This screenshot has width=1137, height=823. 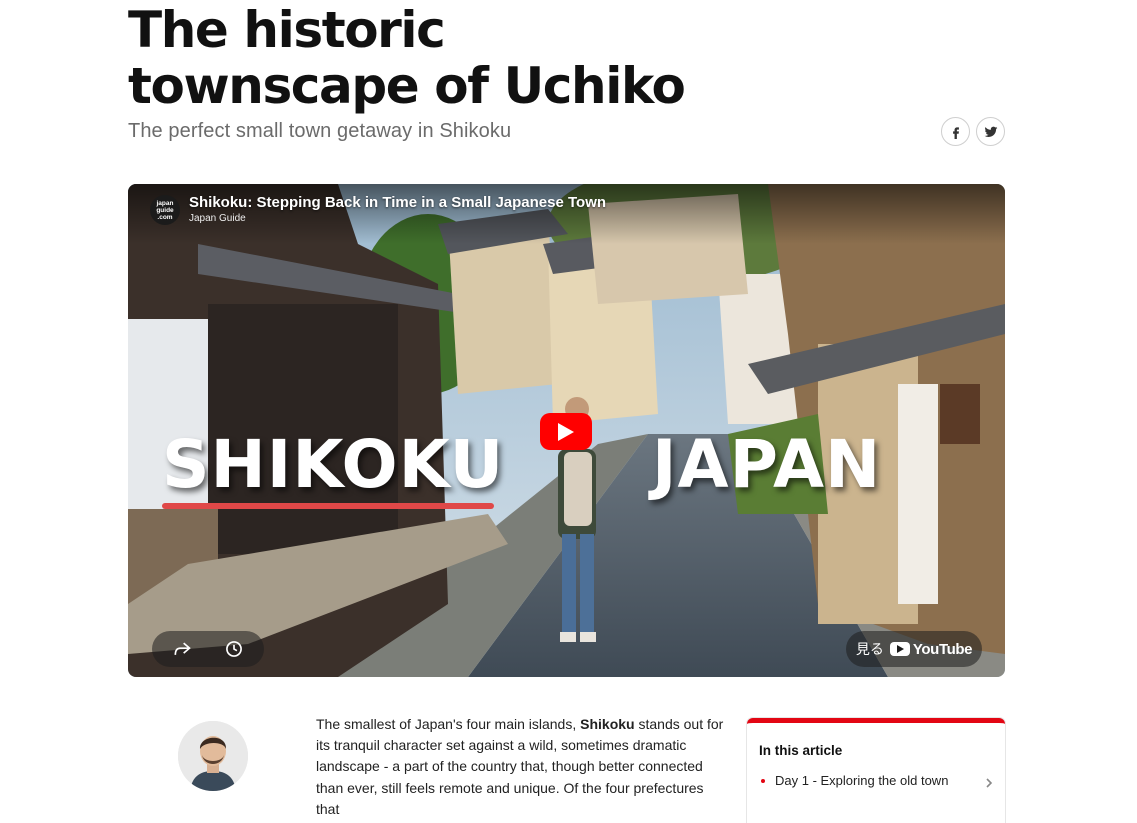 I want to click on page-title: The historic townscape of Uchiko, so click(x=407, y=58).